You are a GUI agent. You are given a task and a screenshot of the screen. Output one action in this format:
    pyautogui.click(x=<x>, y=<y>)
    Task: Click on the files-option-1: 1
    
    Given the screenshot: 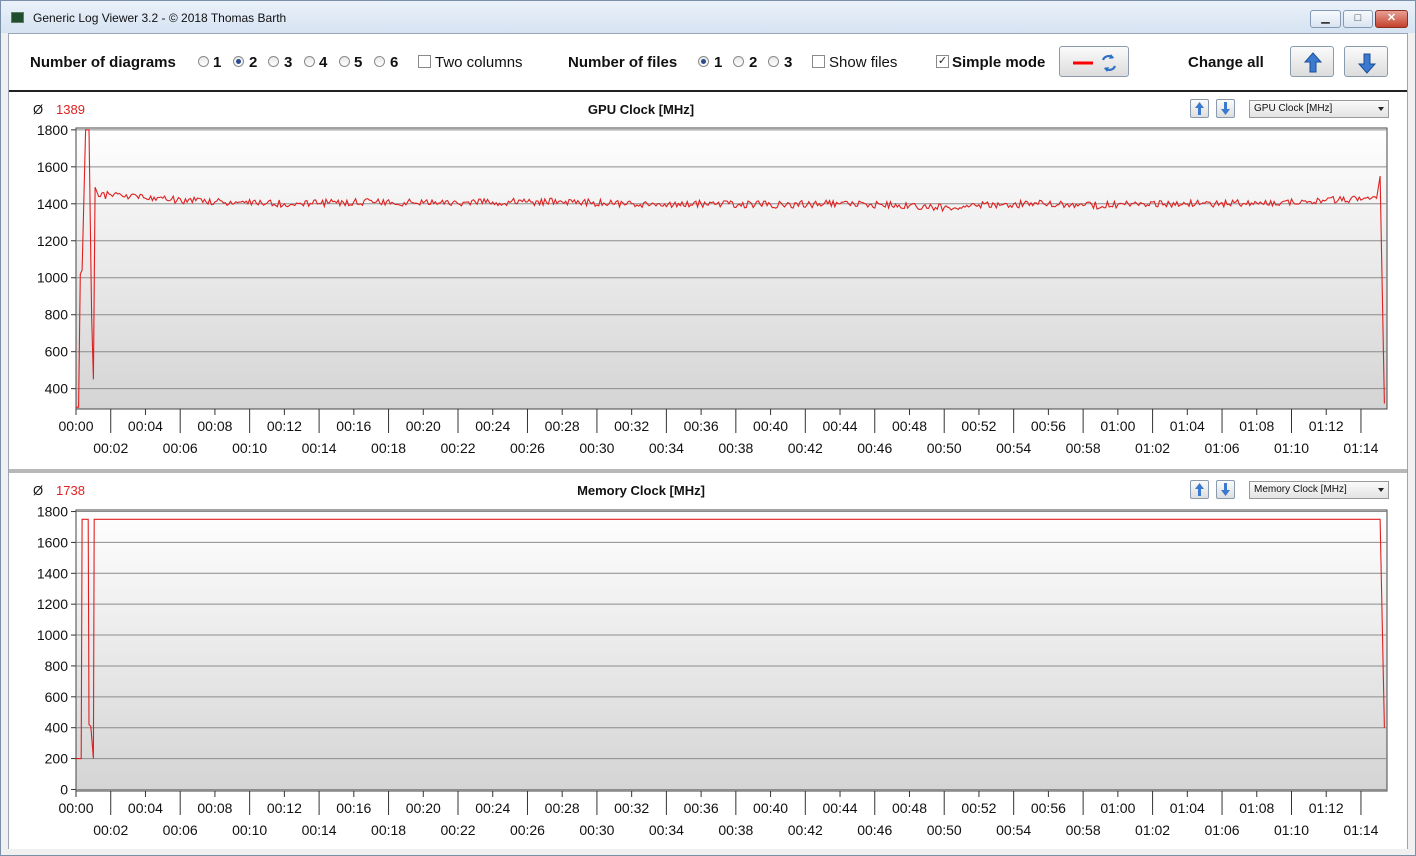 What is the action you would take?
    pyautogui.click(x=718, y=62)
    